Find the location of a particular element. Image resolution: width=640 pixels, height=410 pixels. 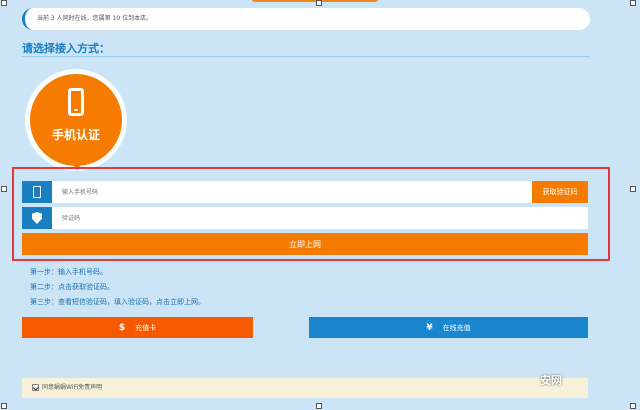

code-field-icon-box is located at coordinates (37, 218).